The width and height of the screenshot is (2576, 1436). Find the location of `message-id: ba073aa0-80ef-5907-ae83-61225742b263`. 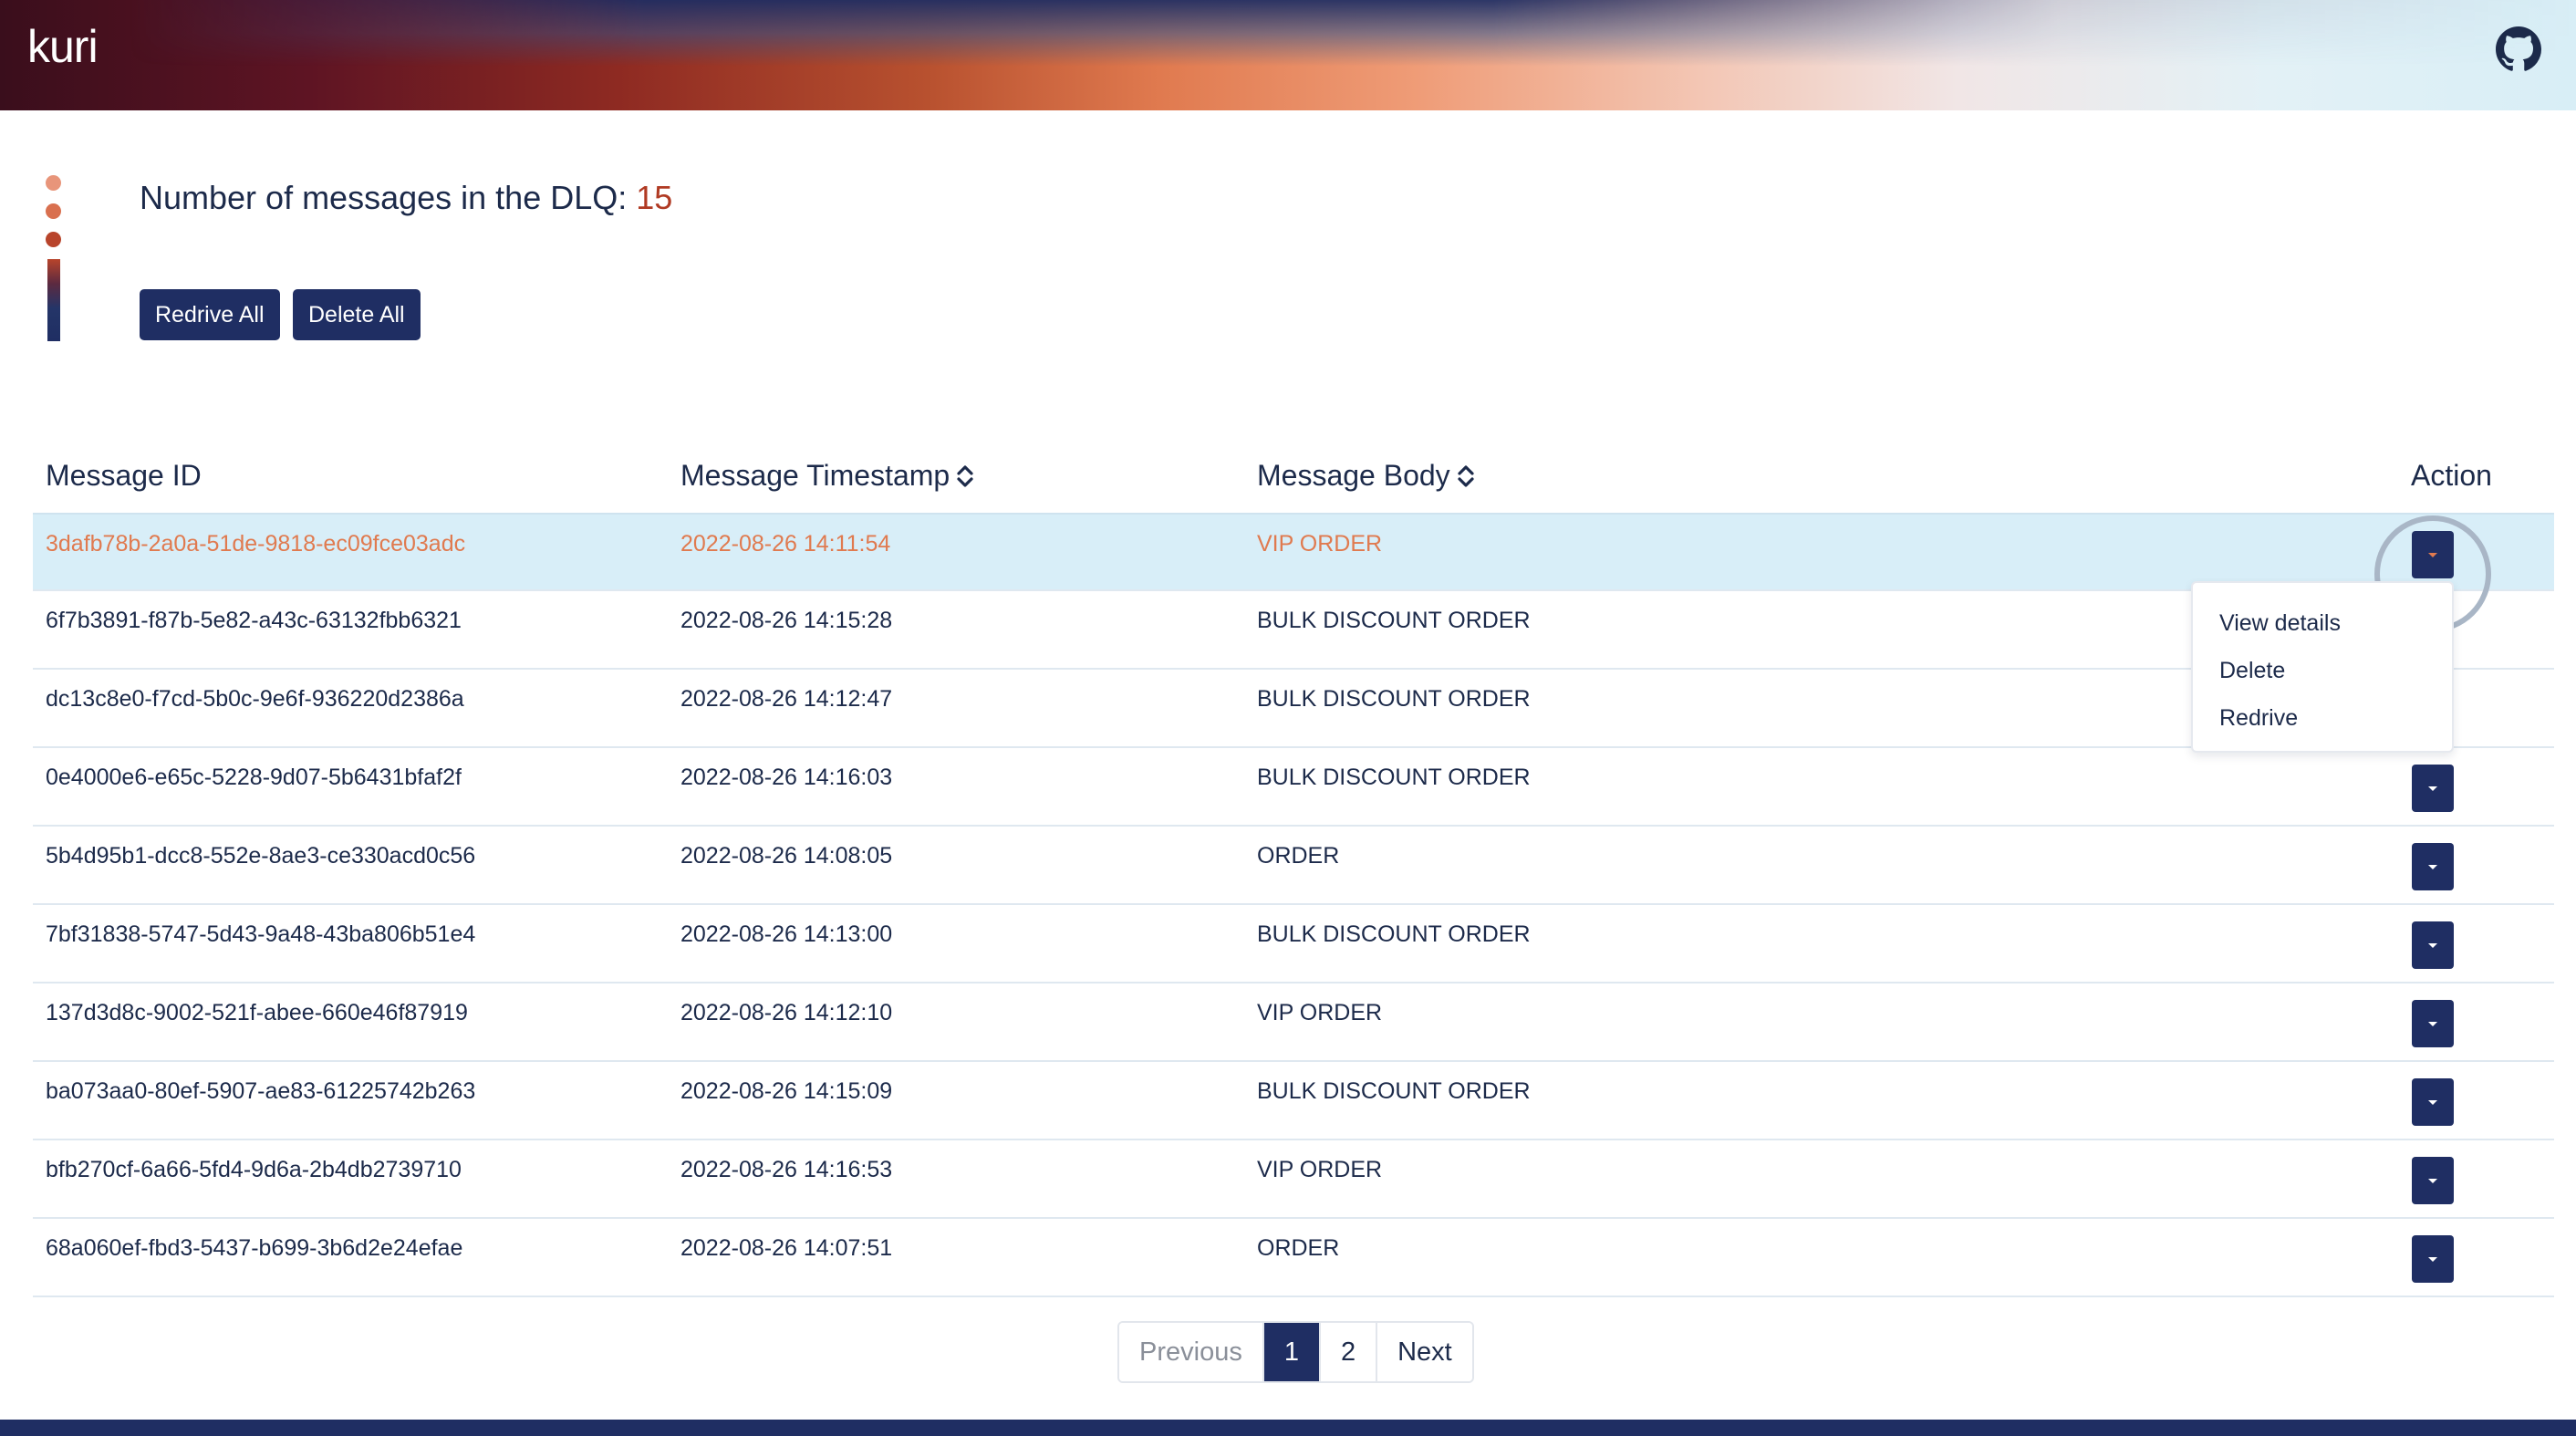

message-id: ba073aa0-80ef-5907-ae83-61225742b263 is located at coordinates (261, 1091).